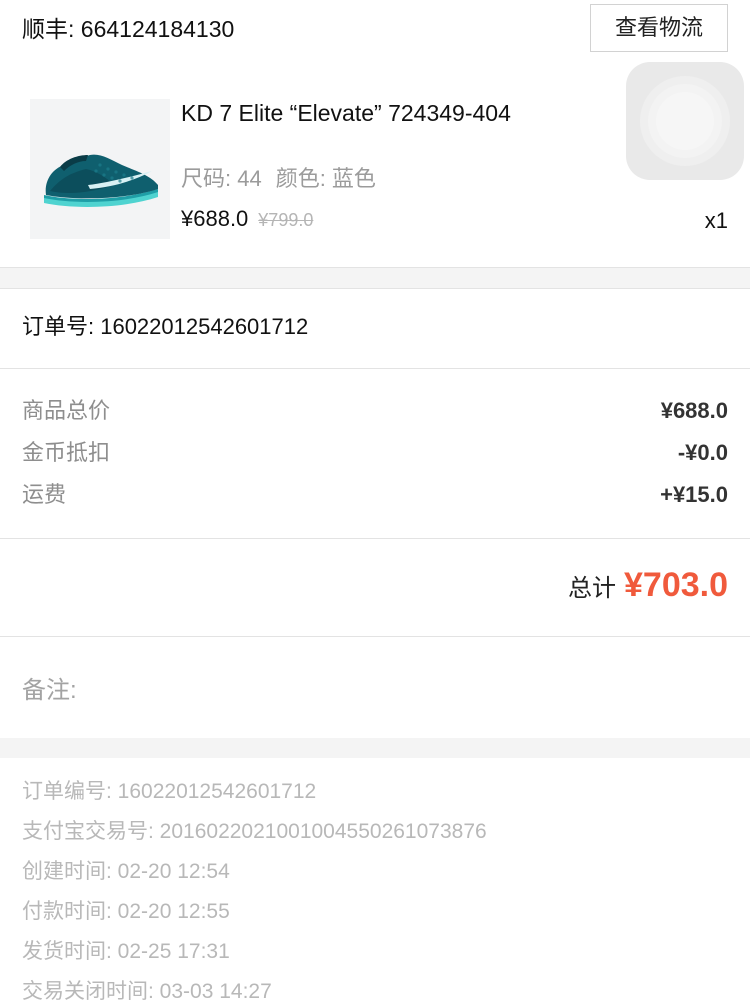 This screenshot has width=750, height=1000. Describe the element at coordinates (165, 326) in the screenshot. I see `order-number: 订单号: 16022012542601712` at that location.